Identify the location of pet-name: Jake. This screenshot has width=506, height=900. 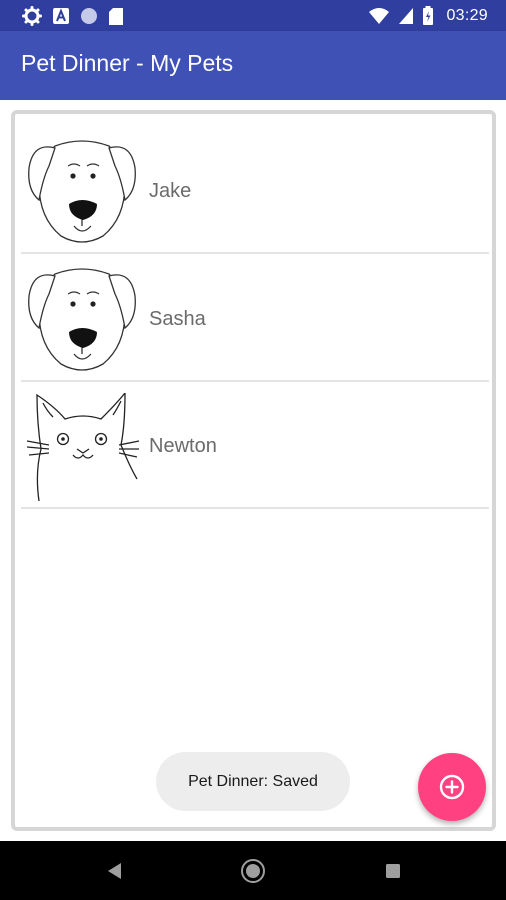
(170, 191).